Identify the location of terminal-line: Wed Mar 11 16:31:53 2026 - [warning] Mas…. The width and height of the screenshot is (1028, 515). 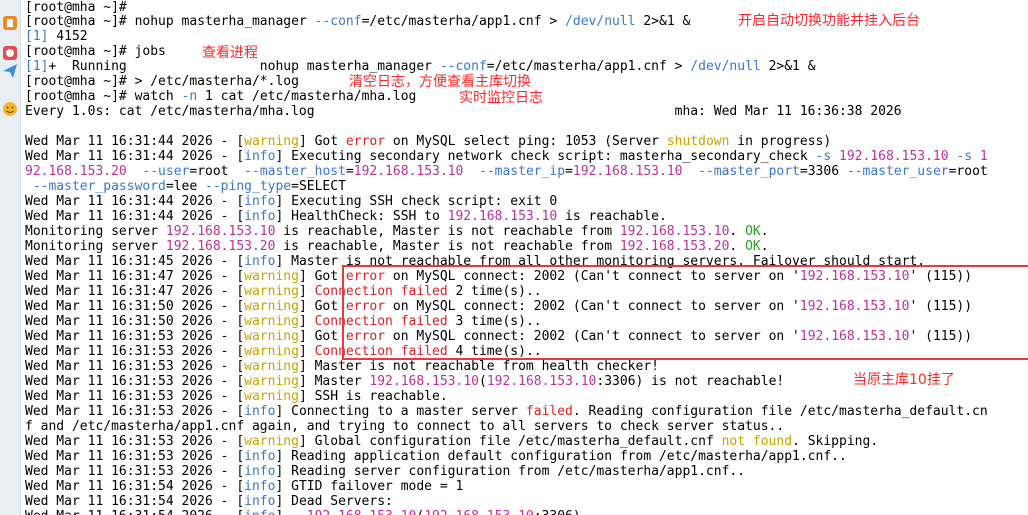
(342, 366).